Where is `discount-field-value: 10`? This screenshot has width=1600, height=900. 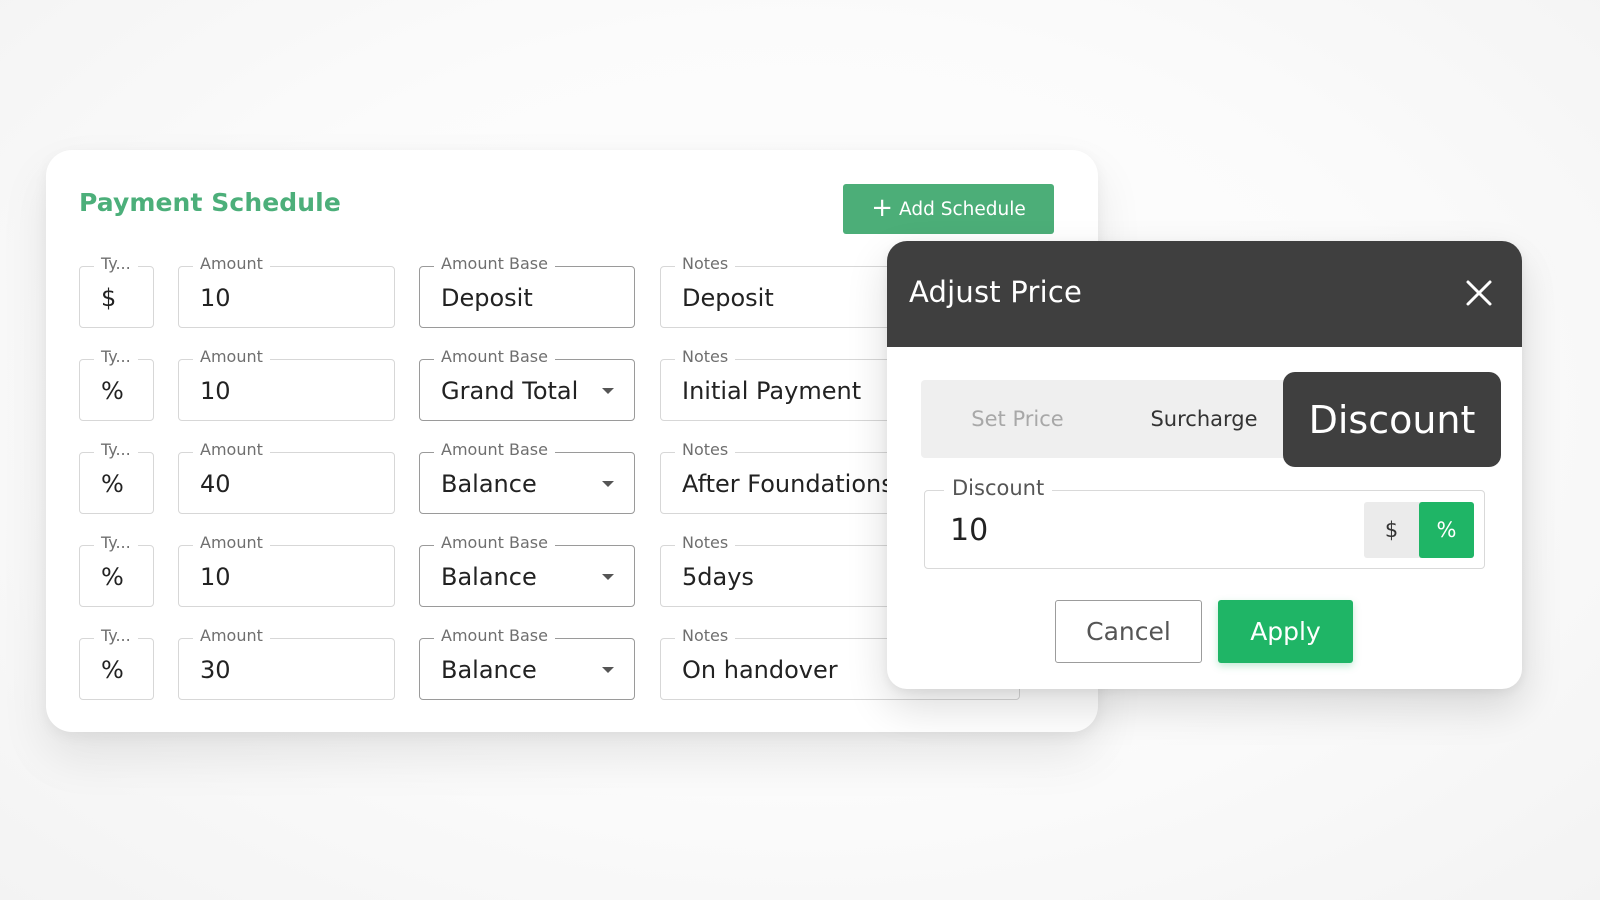 discount-field-value: 10 is located at coordinates (969, 530).